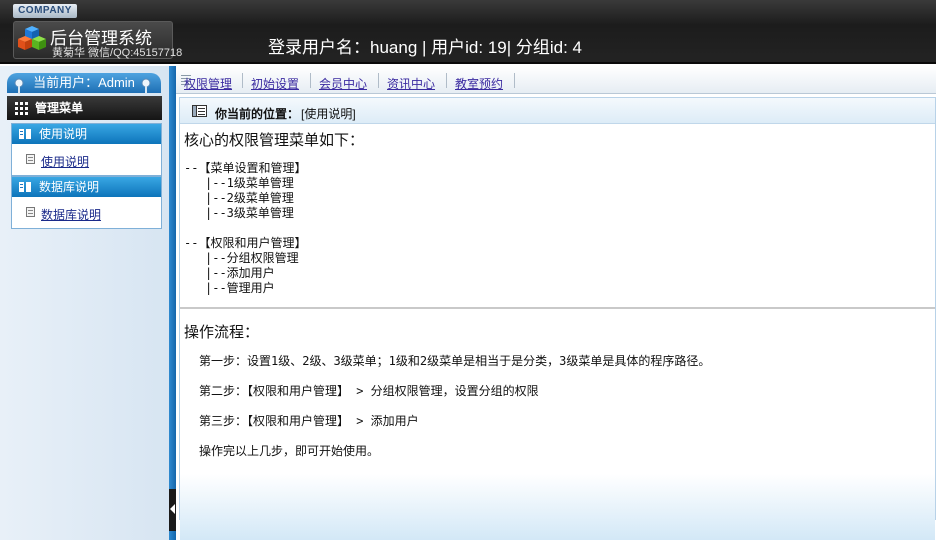 The width and height of the screenshot is (936, 540). I want to click on section-database-header: 数据库说明, so click(86, 187).